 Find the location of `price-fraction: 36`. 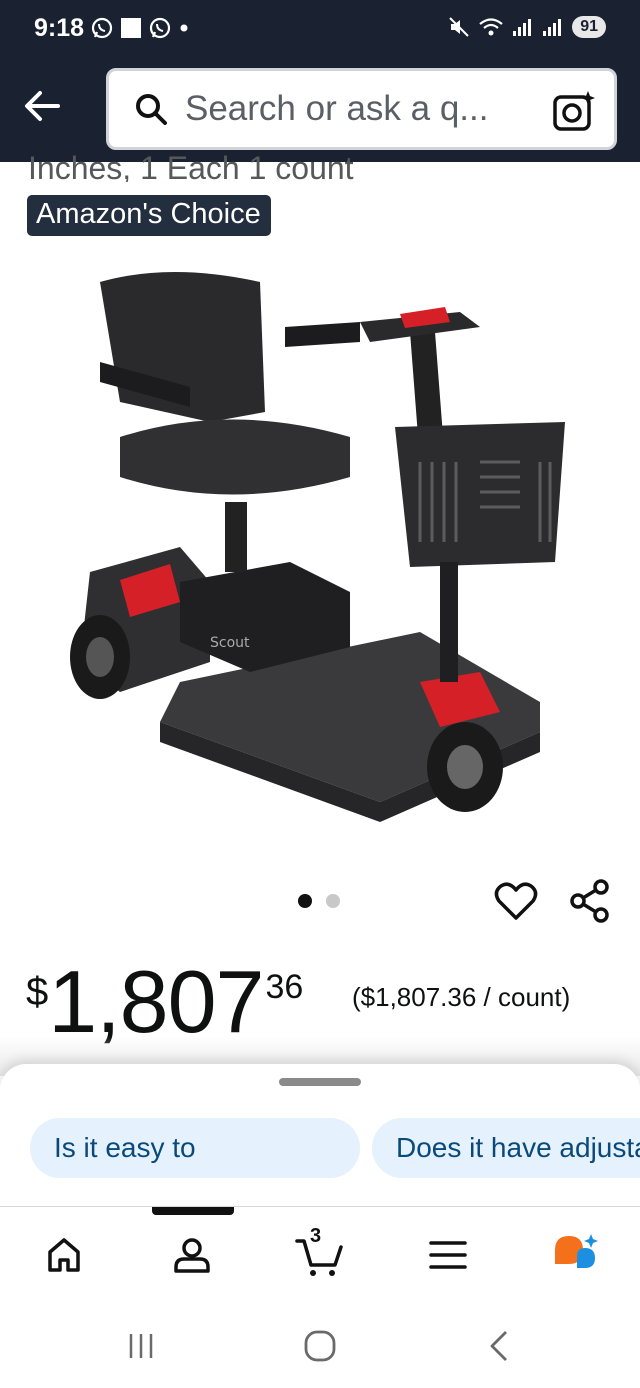

price-fraction: 36 is located at coordinates (284, 987).